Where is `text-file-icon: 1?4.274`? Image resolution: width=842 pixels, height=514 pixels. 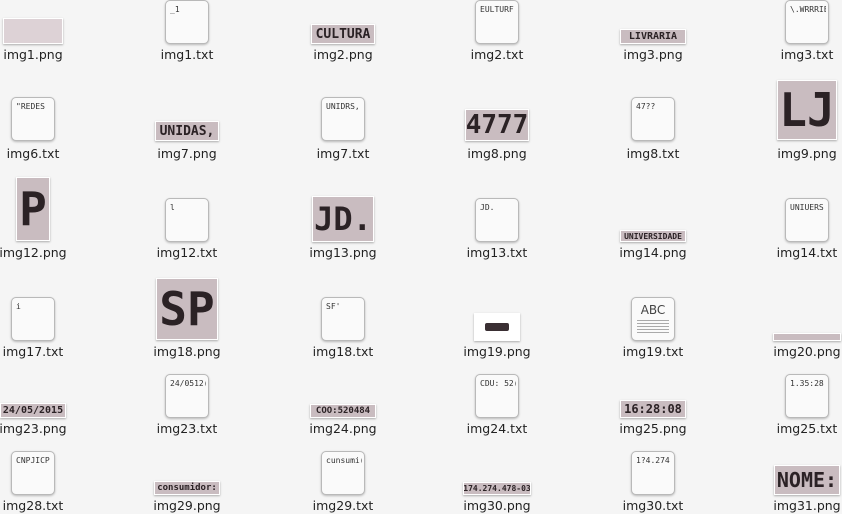
text-file-icon: 1?4.274 is located at coordinates (653, 473).